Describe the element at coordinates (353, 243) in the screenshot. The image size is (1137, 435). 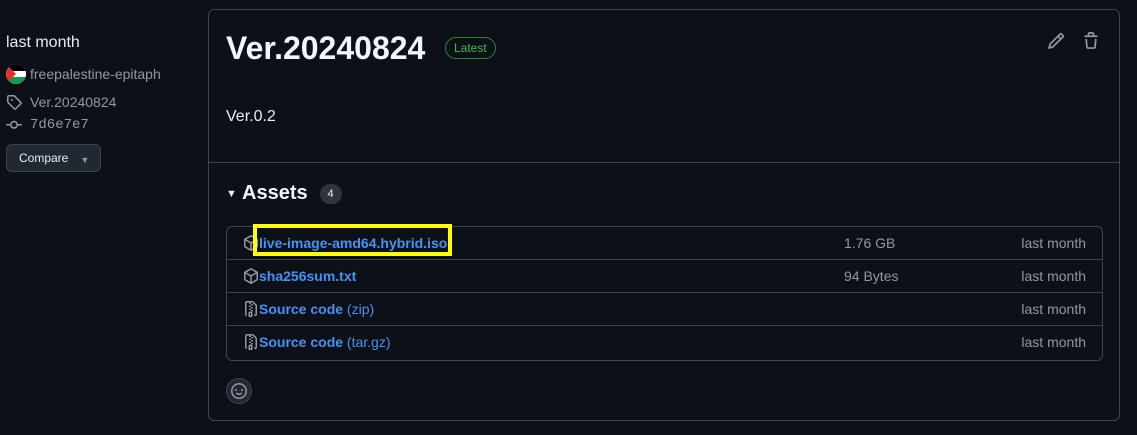
I see `asset-link: live-image-amd64.hybrid.iso` at that location.